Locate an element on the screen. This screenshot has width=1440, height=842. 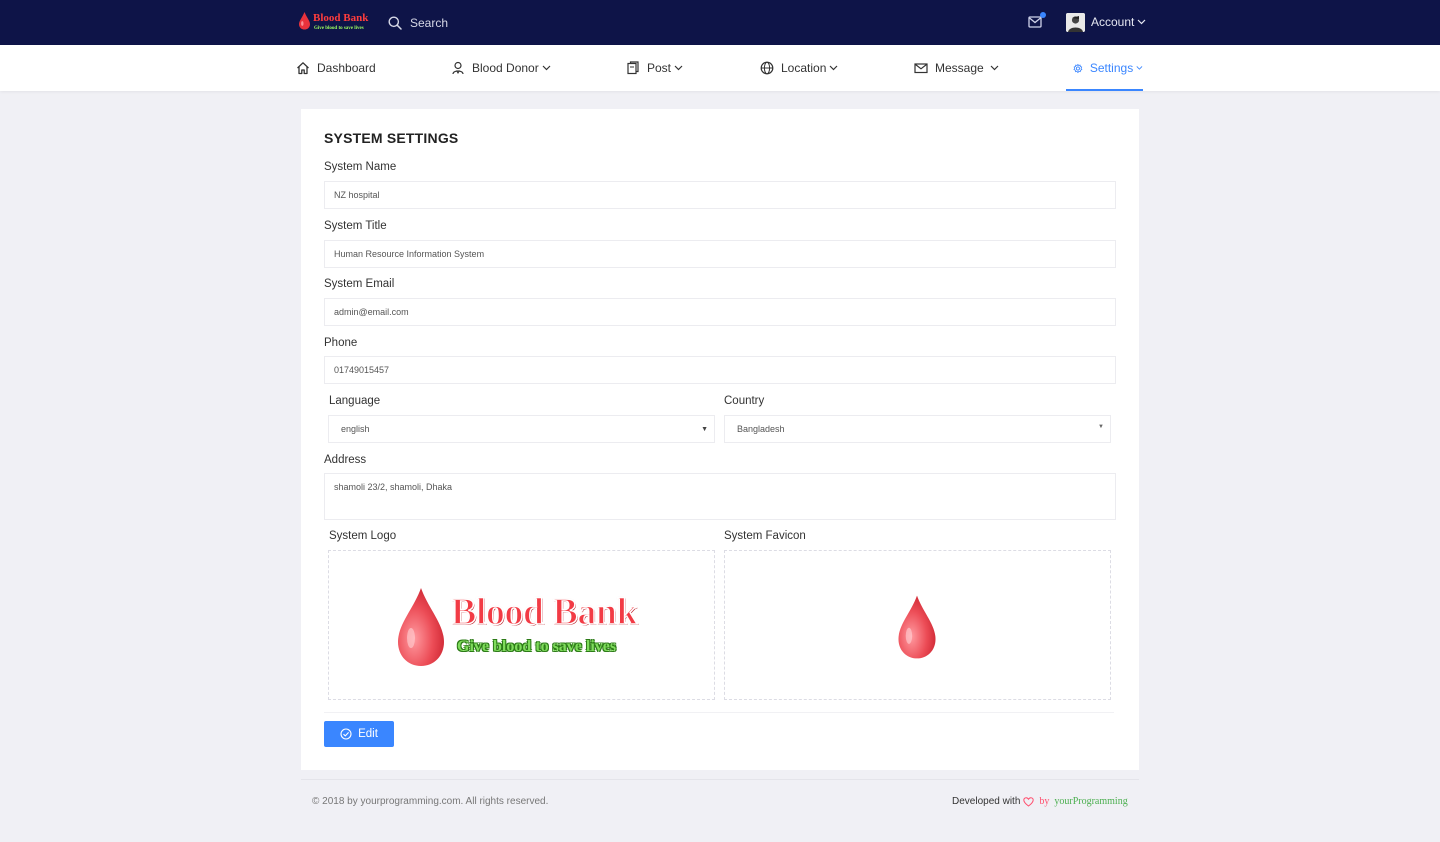
account-label: Account is located at coordinates (1113, 22).